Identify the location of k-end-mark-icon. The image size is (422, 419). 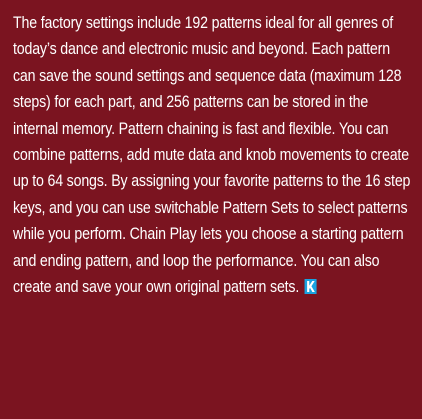
(310, 287).